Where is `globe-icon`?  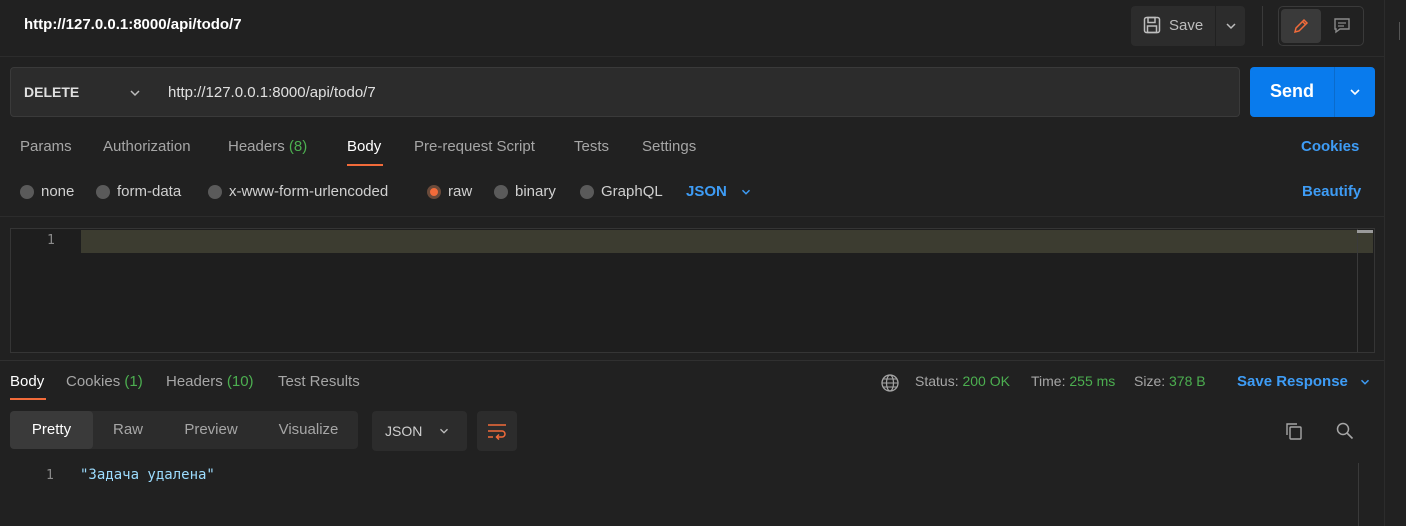
globe-icon is located at coordinates (890, 383).